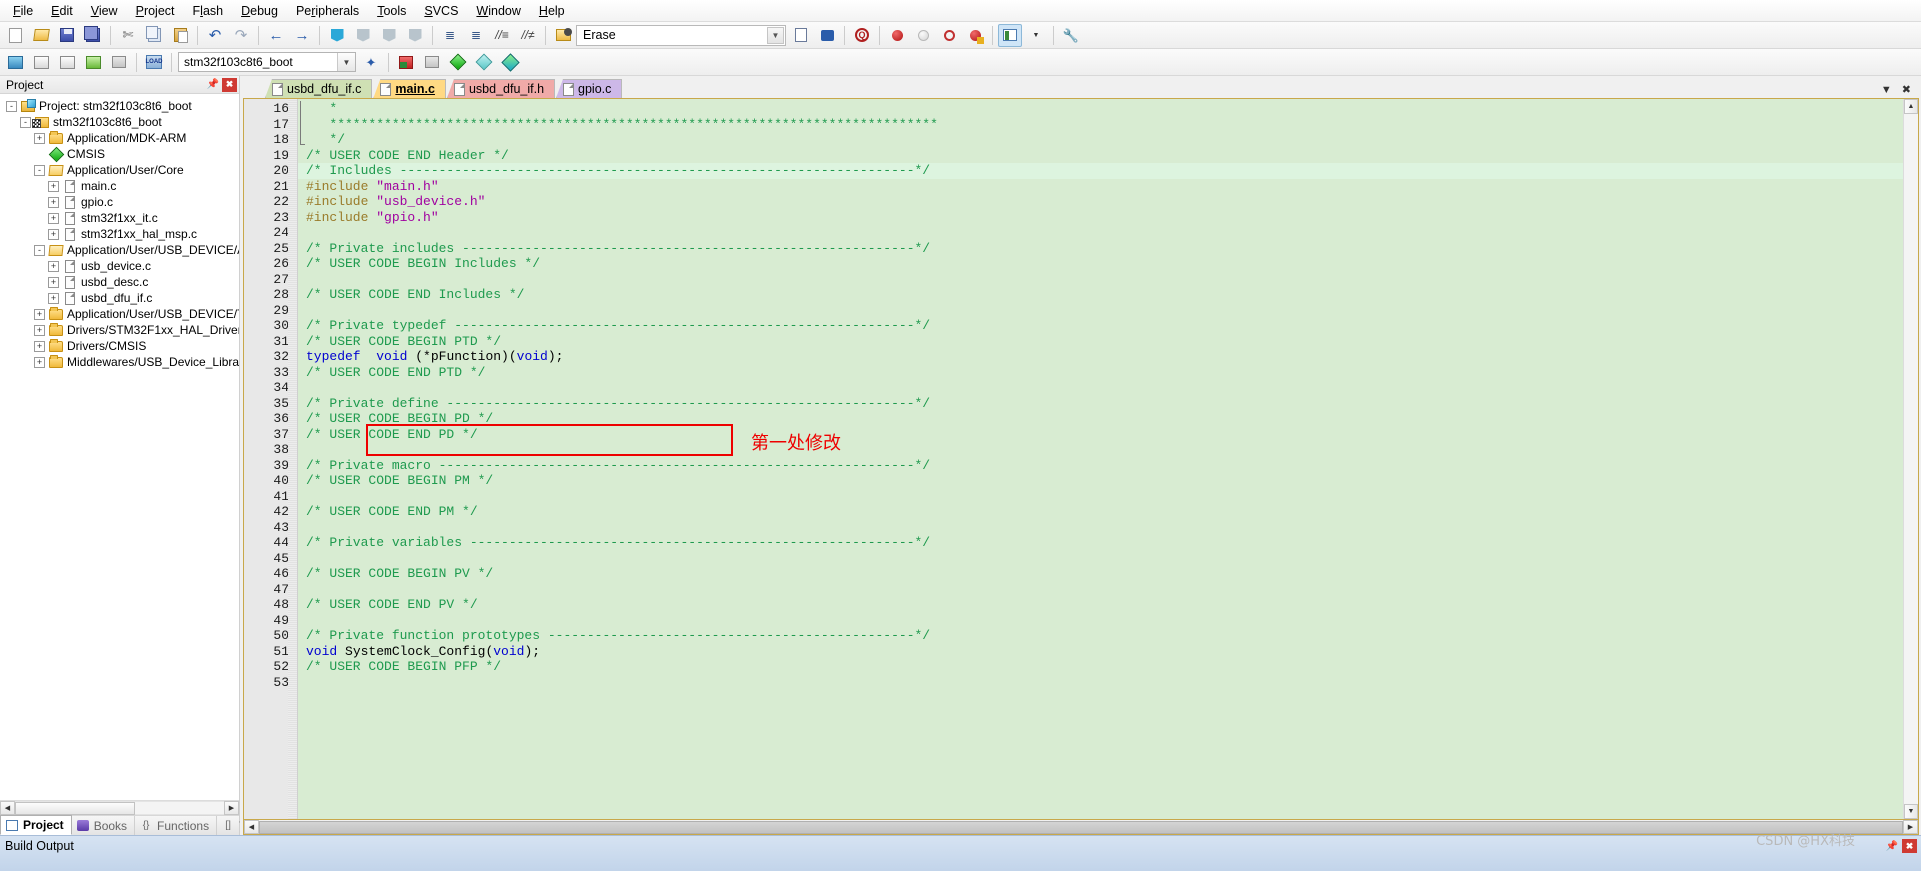 The width and height of the screenshot is (1921, 871). I want to click on tree-item: - Application/User/Core, so click(119, 170).